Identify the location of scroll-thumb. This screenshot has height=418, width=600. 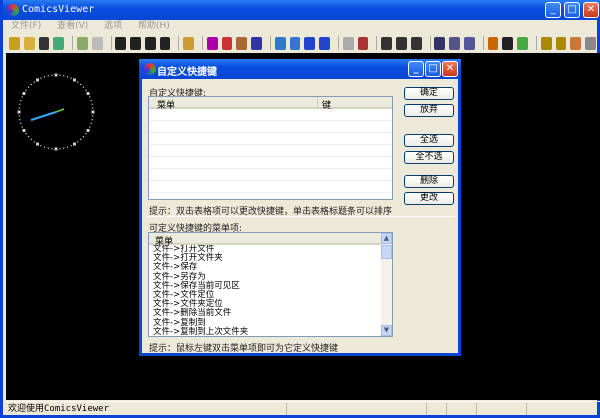
(386, 252).